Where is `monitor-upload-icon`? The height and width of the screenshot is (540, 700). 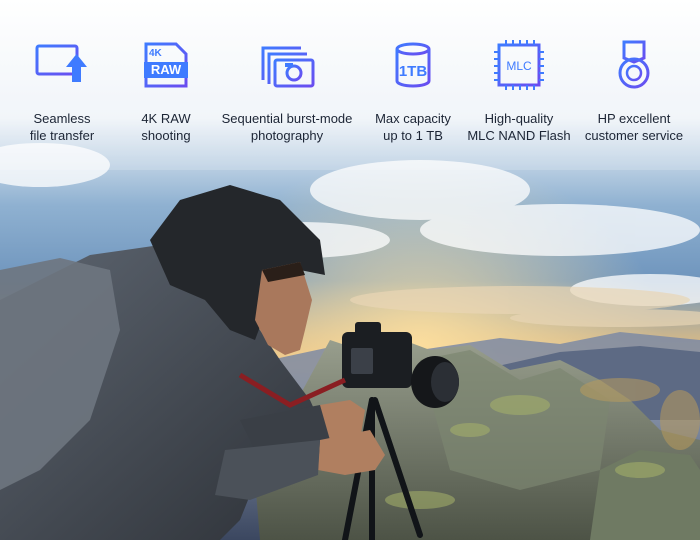 monitor-upload-icon is located at coordinates (62, 68).